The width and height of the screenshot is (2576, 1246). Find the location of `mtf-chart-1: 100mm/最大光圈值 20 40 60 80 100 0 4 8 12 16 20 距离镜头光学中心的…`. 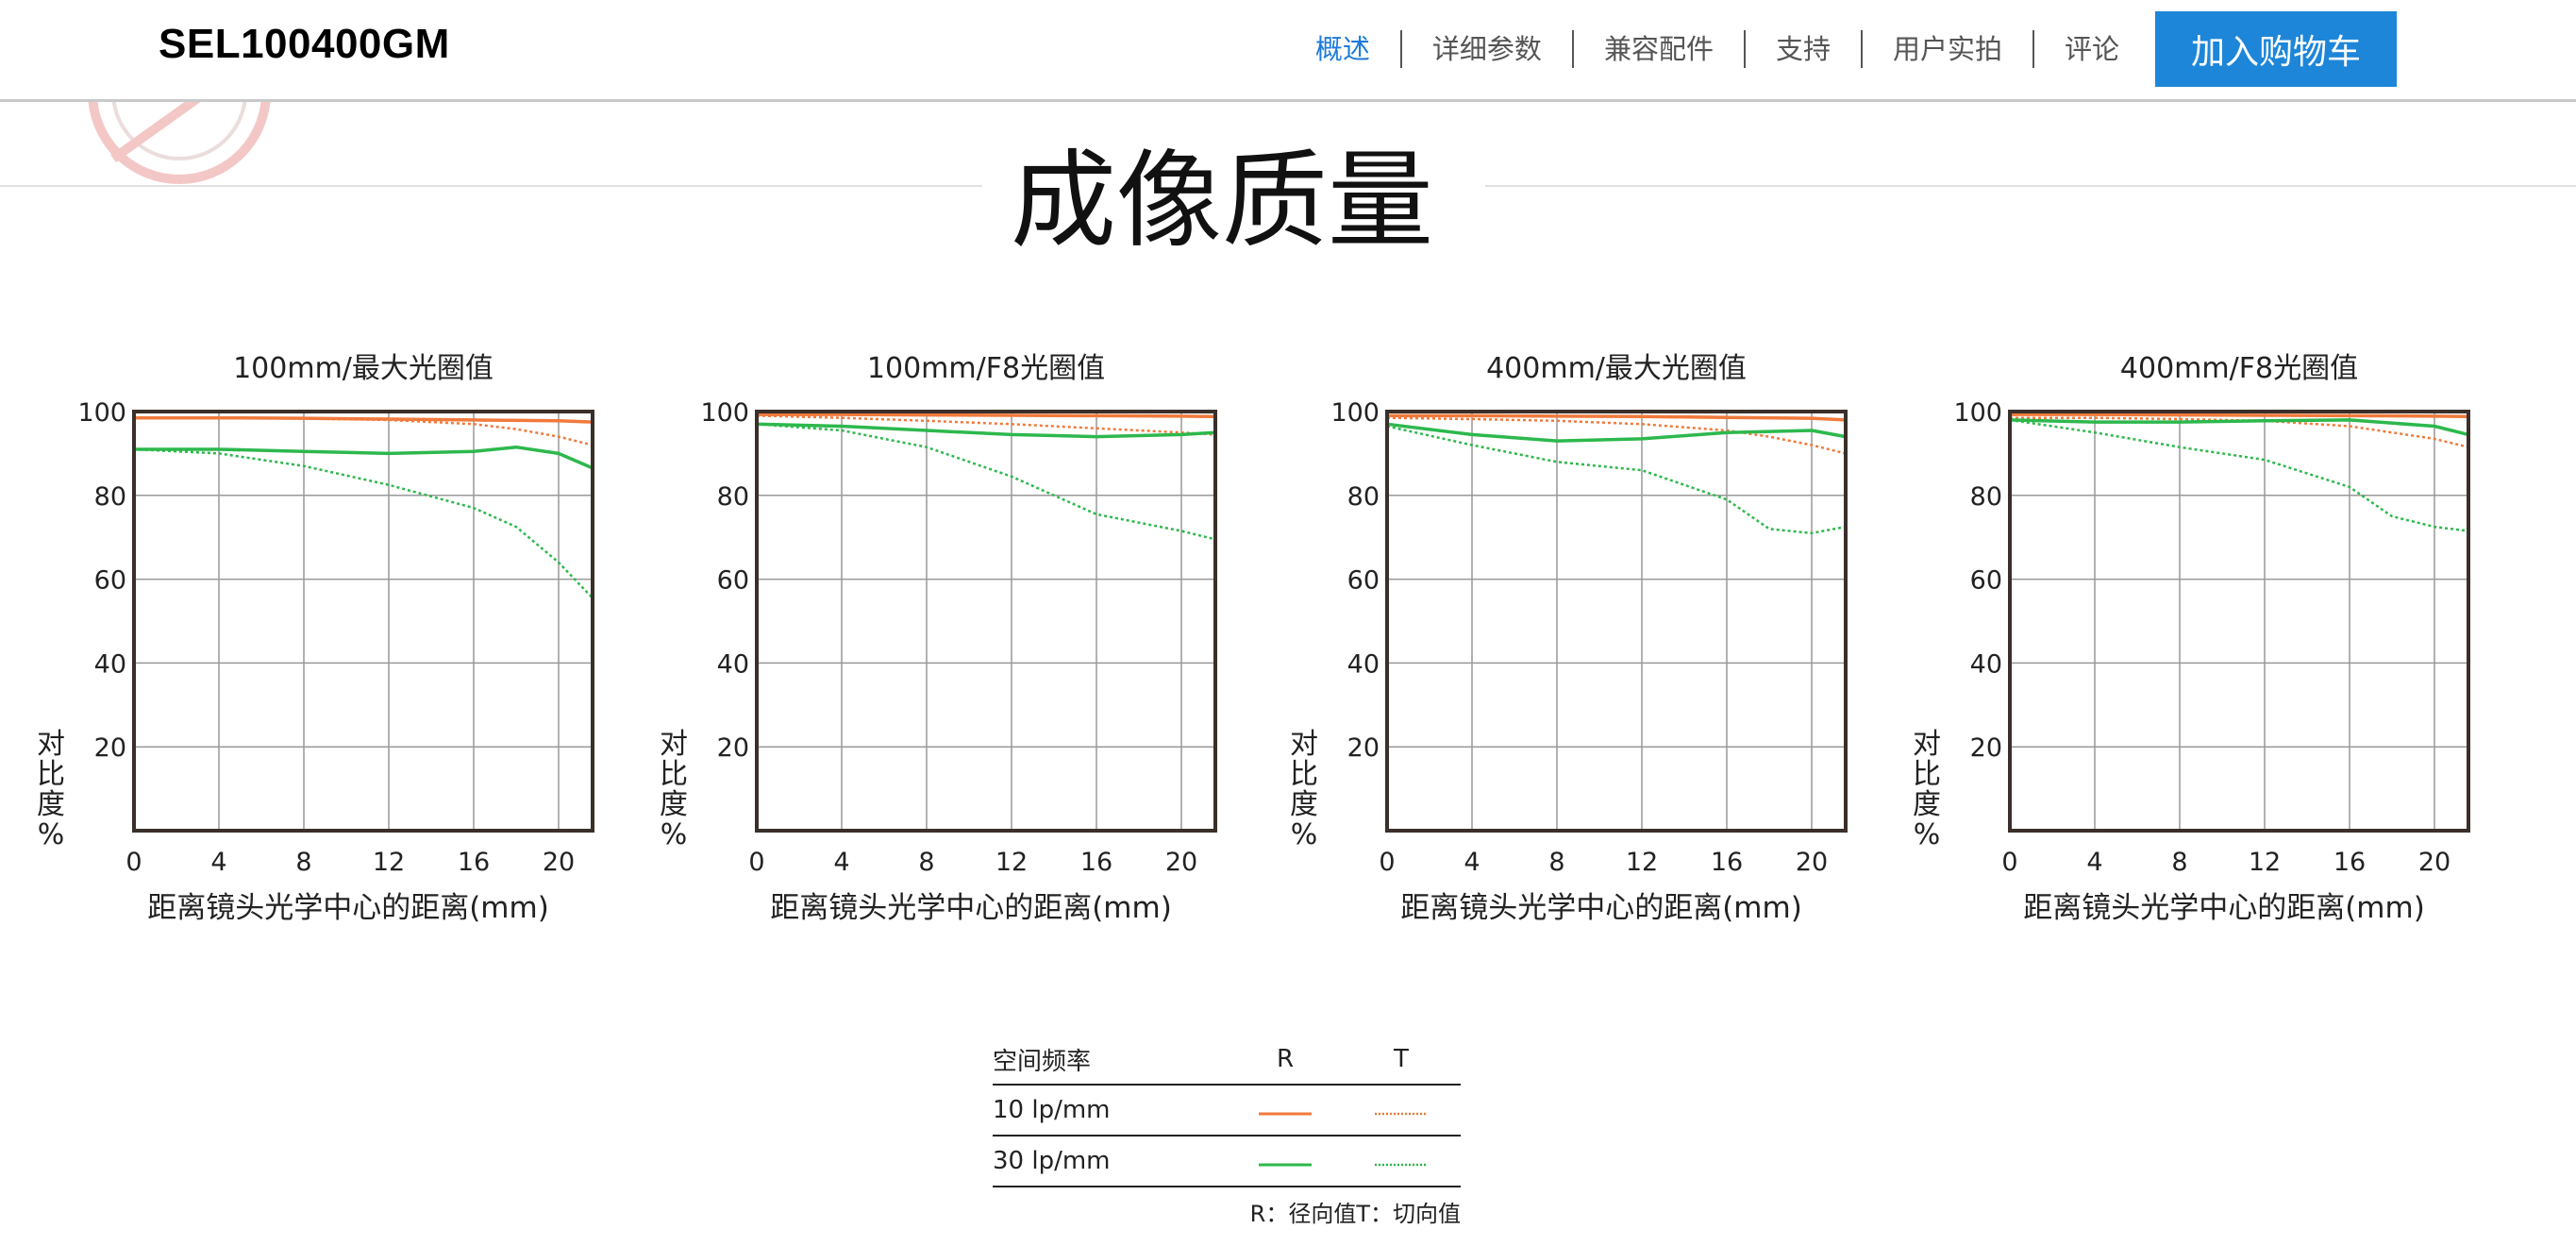

mtf-chart-1: 100mm/最大光圈值 20 40 60 80 100 0 4 8 12 16 20 距离镜头光学中心的… is located at coordinates (315, 638).